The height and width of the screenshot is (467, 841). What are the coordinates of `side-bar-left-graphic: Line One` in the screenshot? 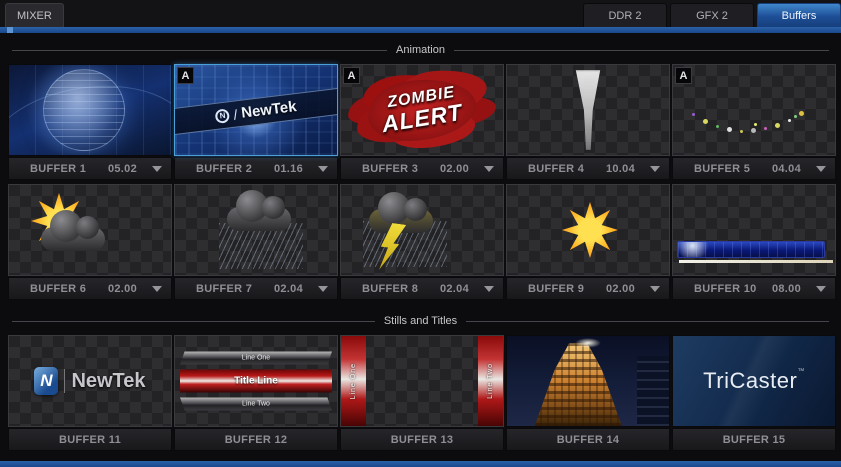 It's located at (353, 381).